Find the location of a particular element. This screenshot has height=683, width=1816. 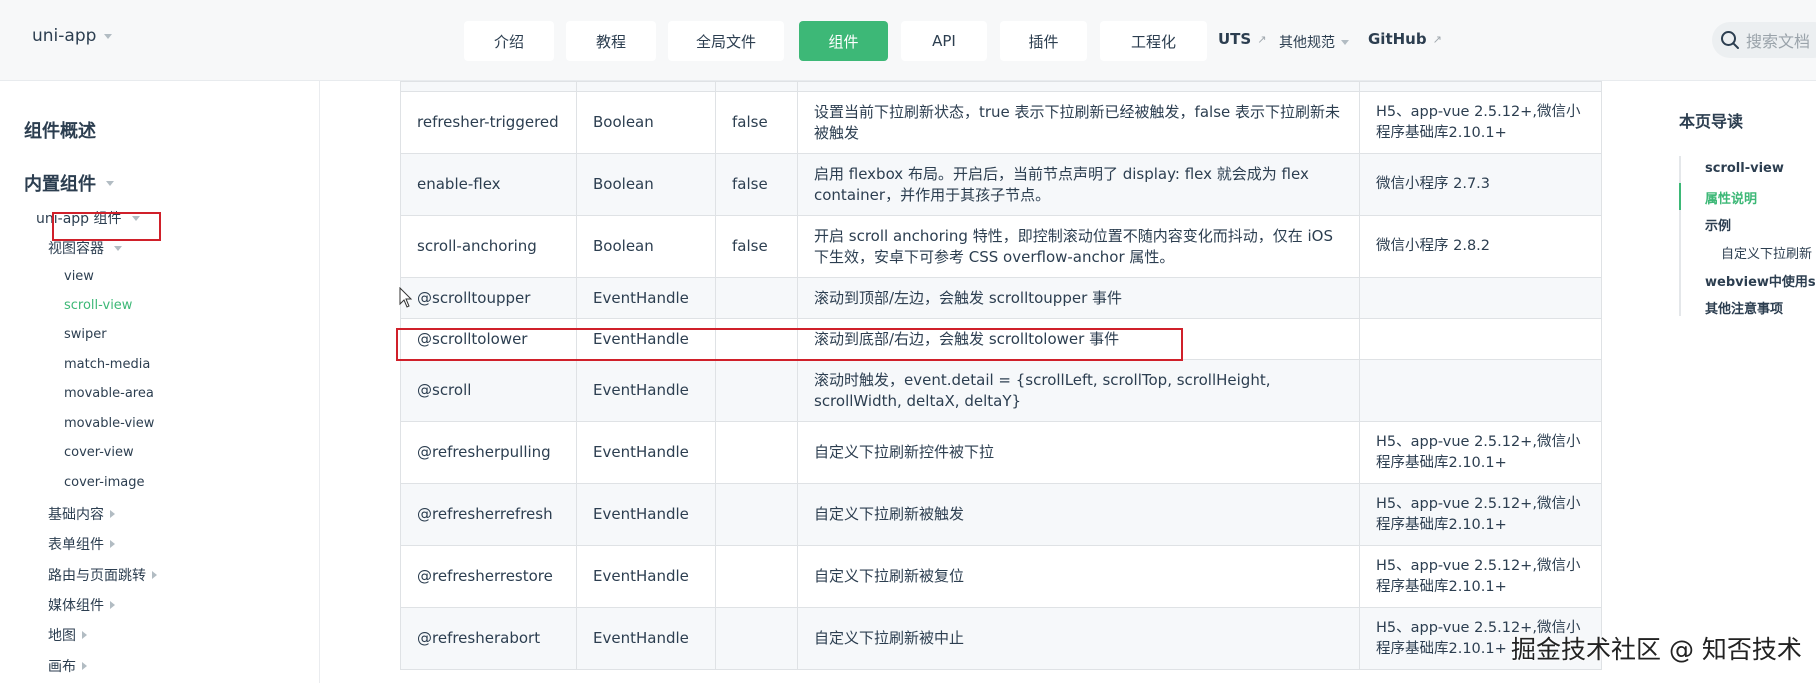

sidebar-item-movable-view: movable-view is located at coordinates (109, 423).